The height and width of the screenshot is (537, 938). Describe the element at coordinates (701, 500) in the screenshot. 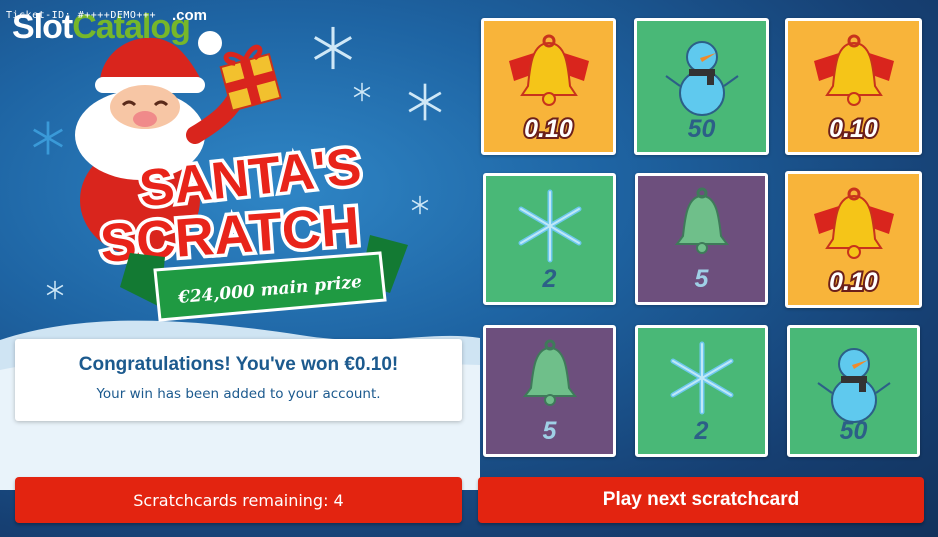

I see `play-next-button: Play next scratchcard` at that location.